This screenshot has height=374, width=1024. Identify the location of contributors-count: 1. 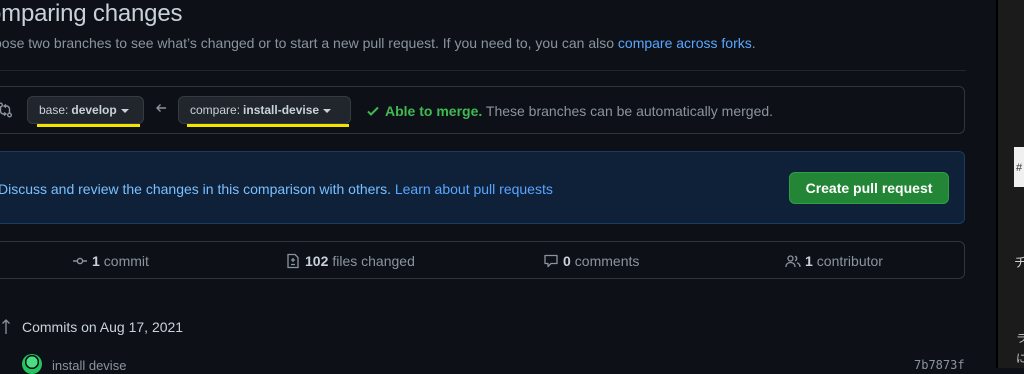
(809, 261).